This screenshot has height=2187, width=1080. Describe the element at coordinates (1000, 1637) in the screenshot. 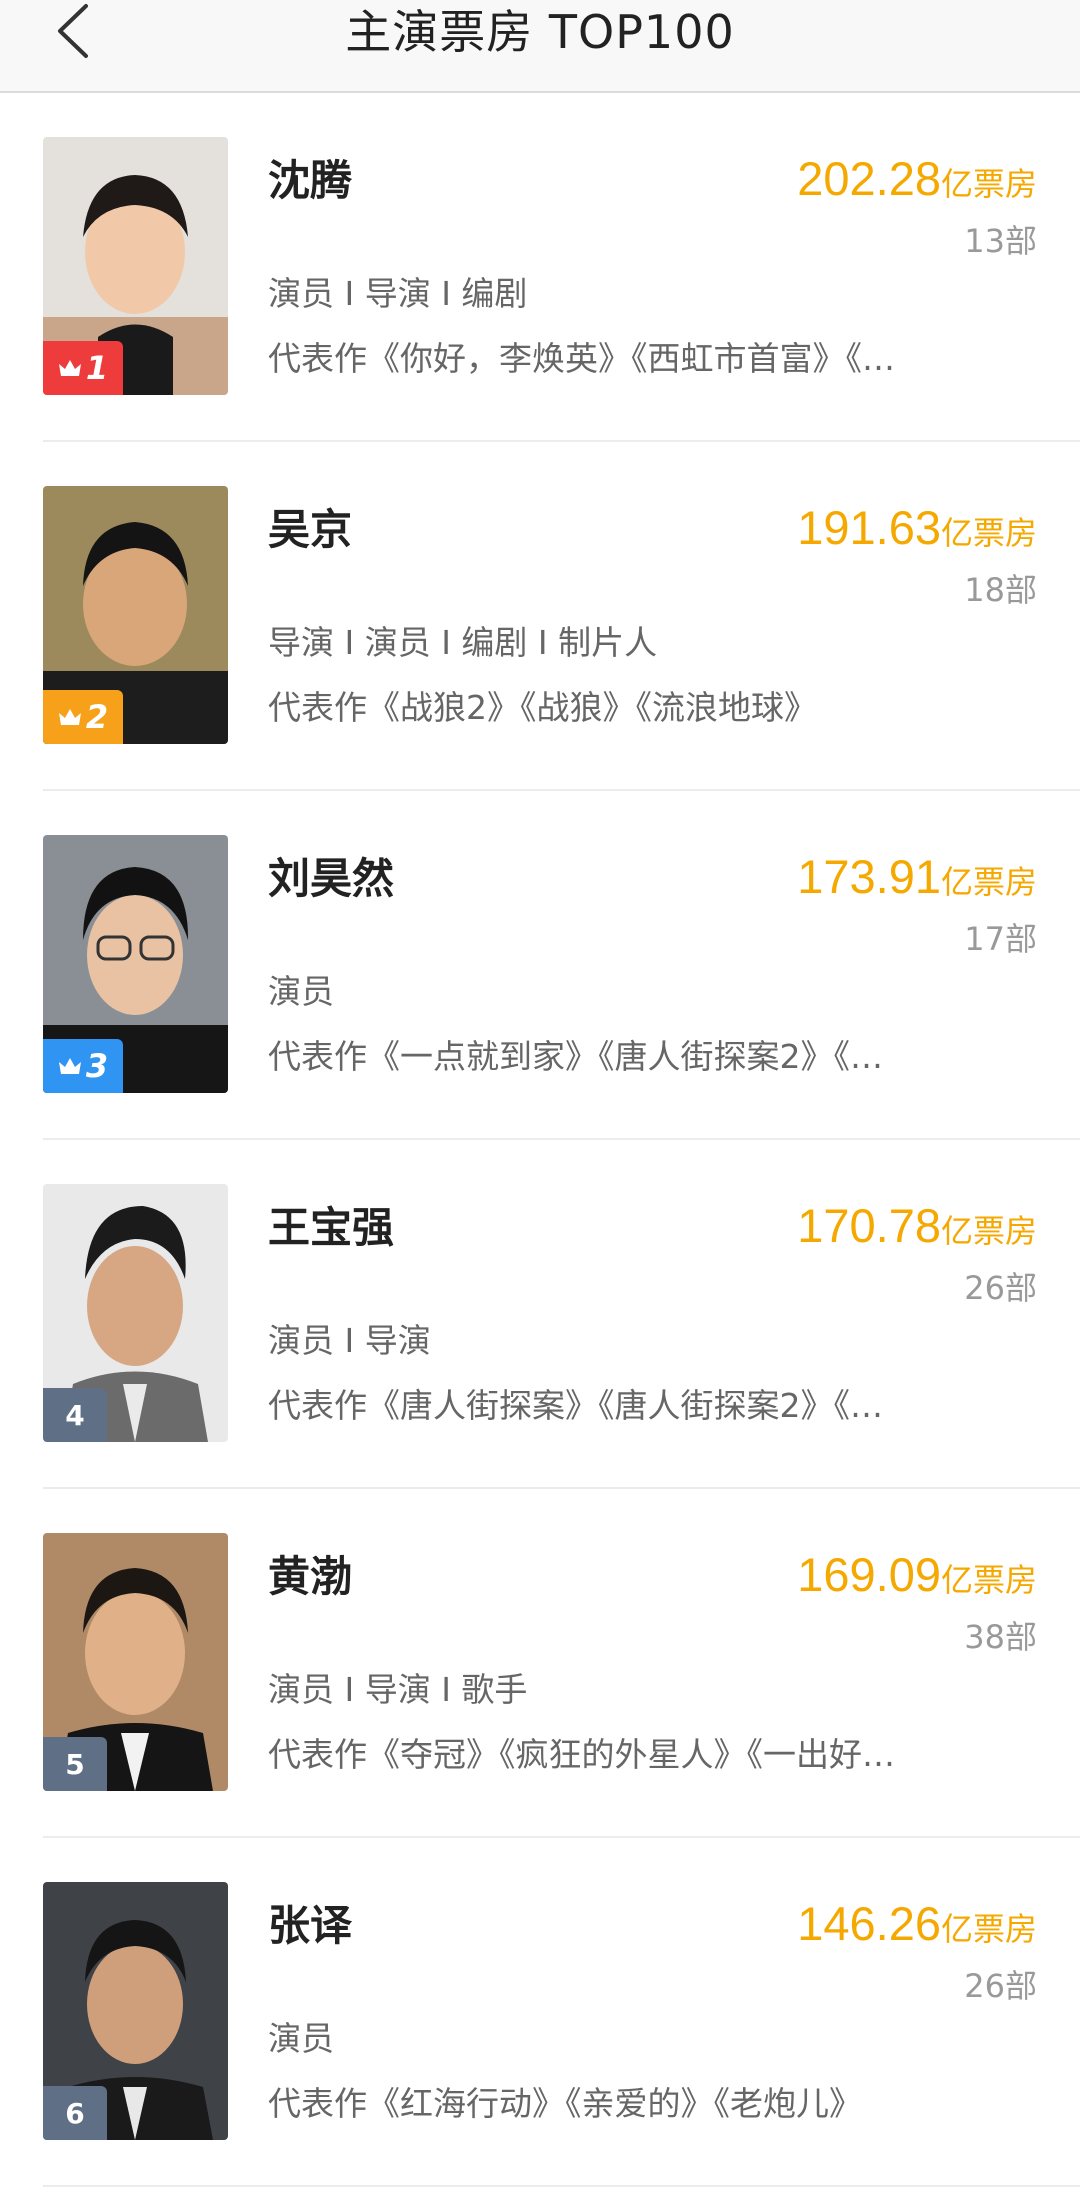

I see `film-count: 38部` at that location.